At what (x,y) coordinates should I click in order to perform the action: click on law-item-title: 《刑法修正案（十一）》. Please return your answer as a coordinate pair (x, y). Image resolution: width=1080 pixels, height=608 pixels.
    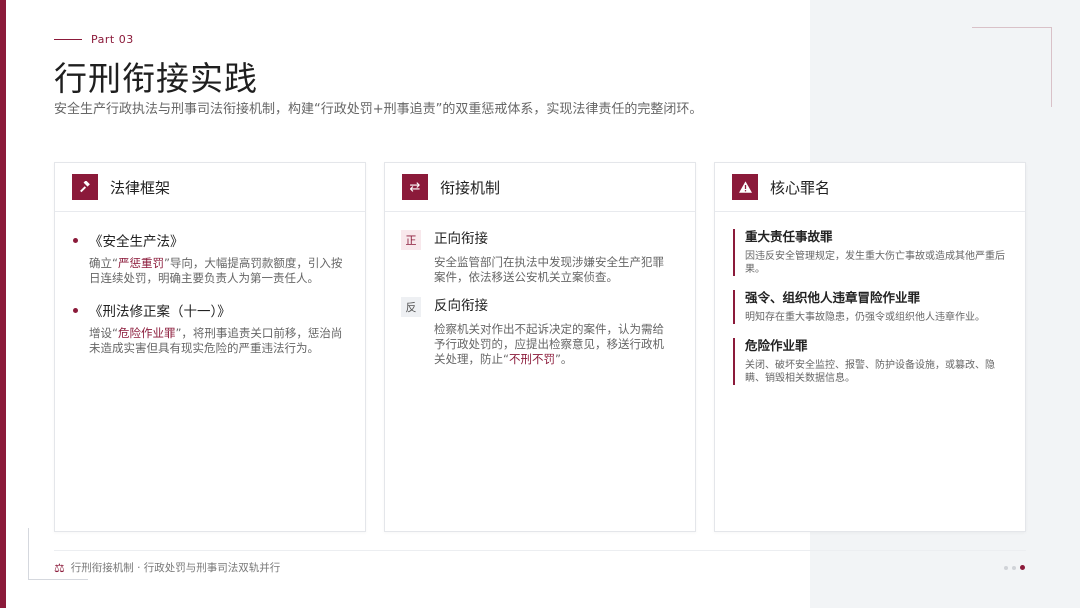
    Looking at the image, I should click on (160, 312).